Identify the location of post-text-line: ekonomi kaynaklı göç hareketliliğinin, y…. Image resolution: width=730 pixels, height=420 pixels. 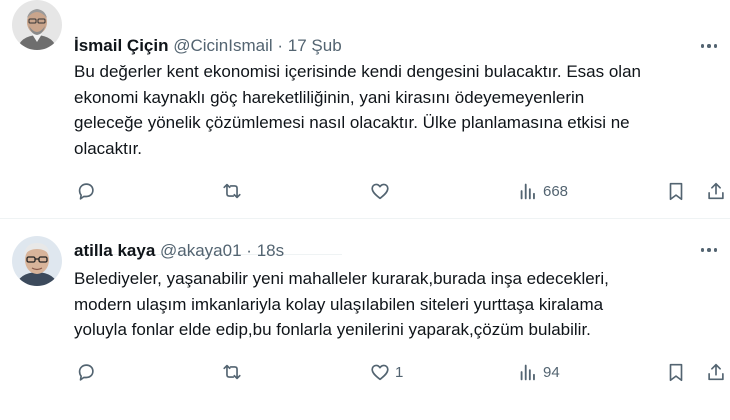
(329, 97).